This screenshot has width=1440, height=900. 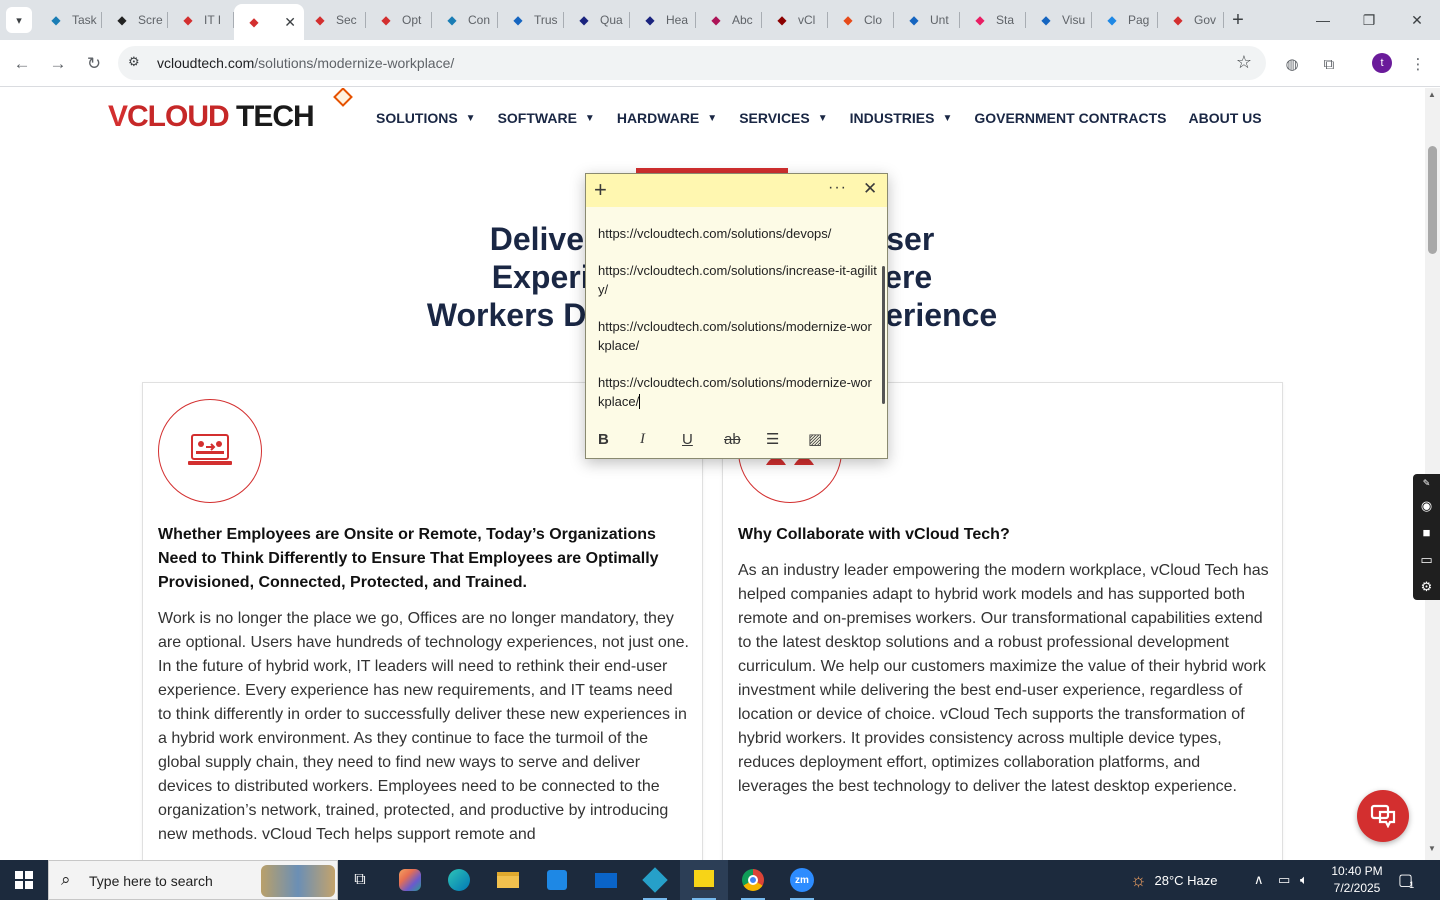 What do you see at coordinates (667, 118) in the screenshot?
I see `nav-item: HARDWARE ▼` at bounding box center [667, 118].